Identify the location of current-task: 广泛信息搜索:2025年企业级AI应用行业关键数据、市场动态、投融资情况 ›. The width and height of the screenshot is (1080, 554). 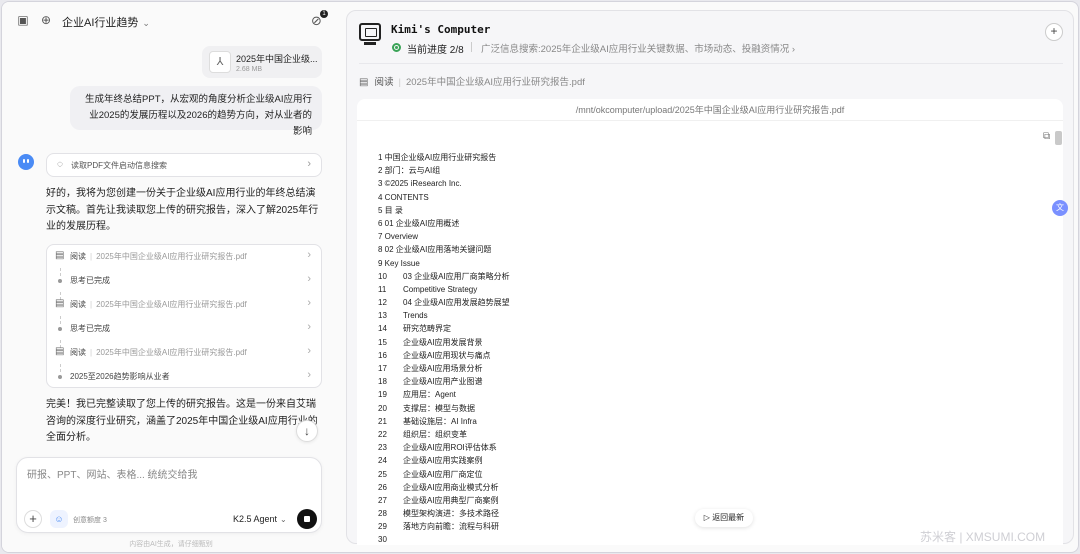
(638, 48).